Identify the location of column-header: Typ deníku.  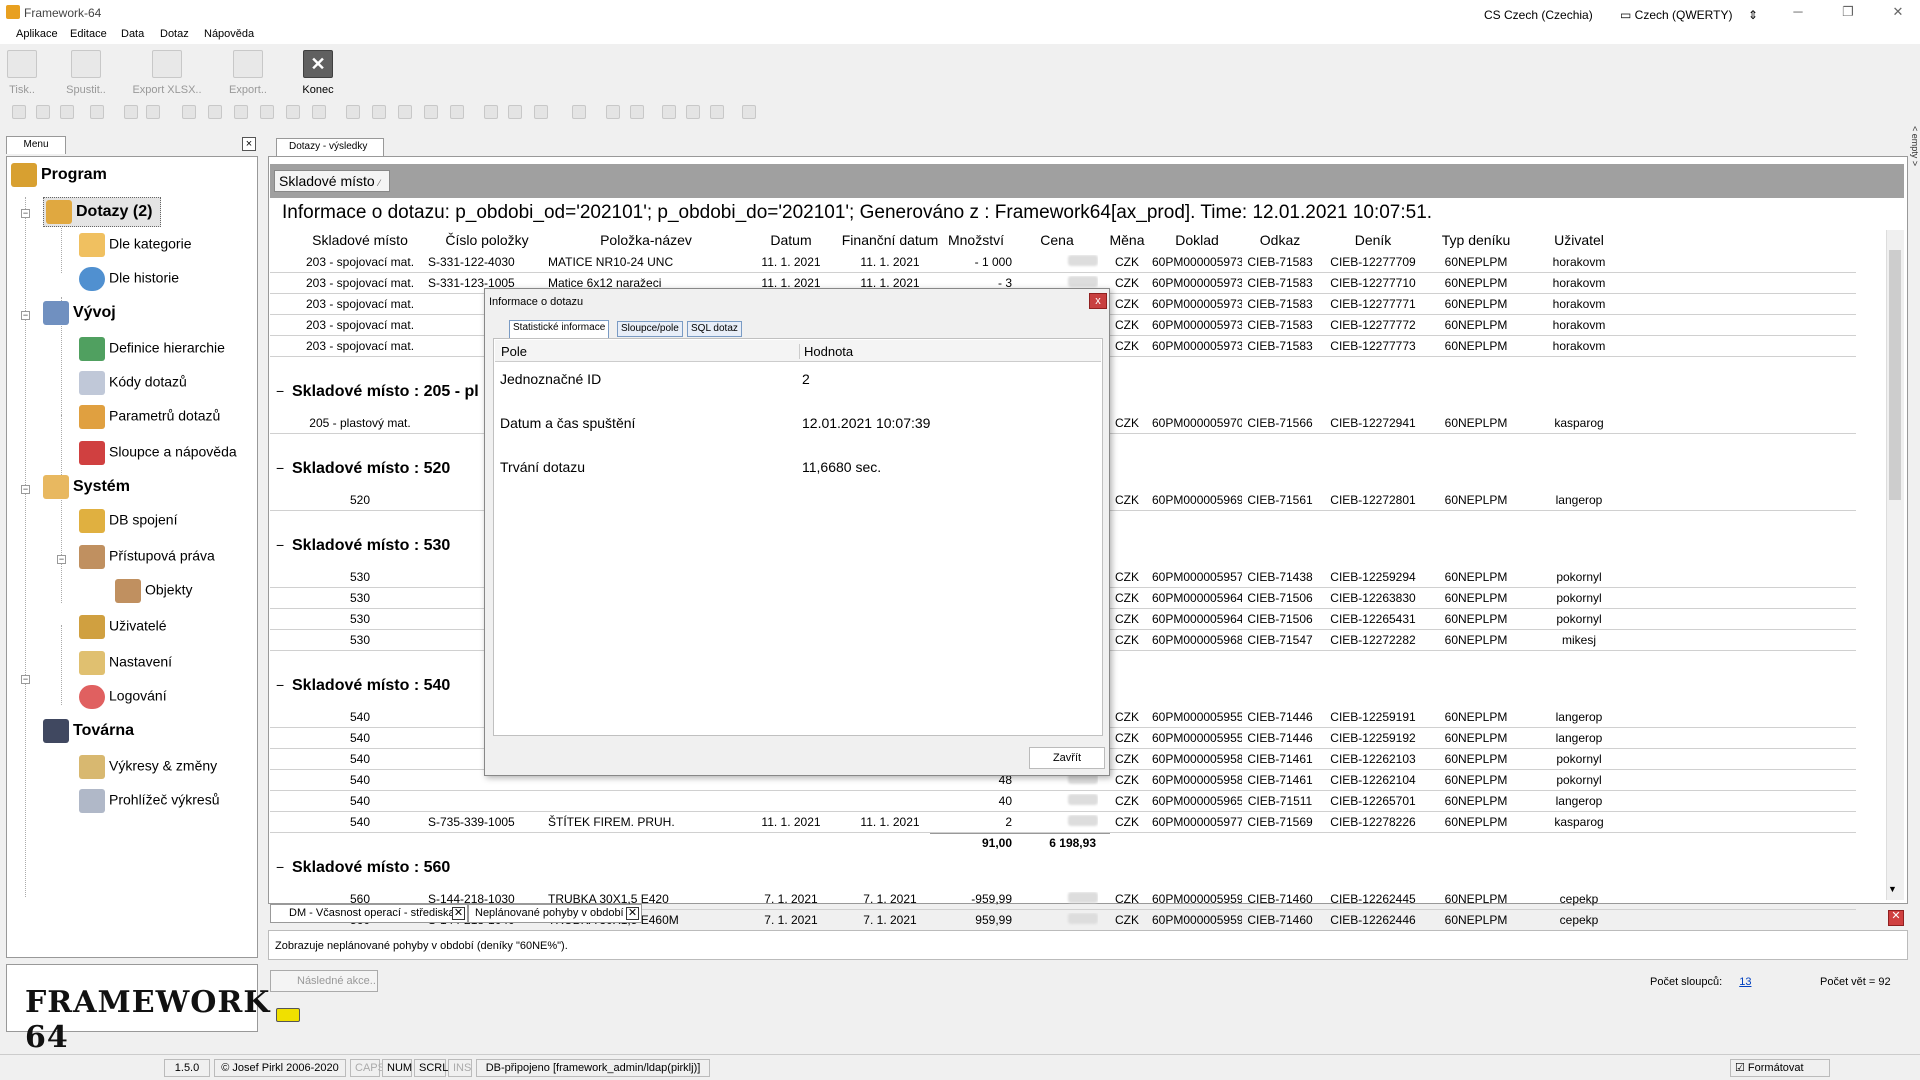
(1476, 240).